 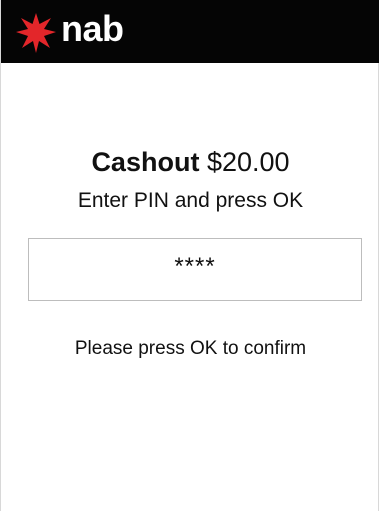 I want to click on brand-name: nab, so click(x=92, y=28).